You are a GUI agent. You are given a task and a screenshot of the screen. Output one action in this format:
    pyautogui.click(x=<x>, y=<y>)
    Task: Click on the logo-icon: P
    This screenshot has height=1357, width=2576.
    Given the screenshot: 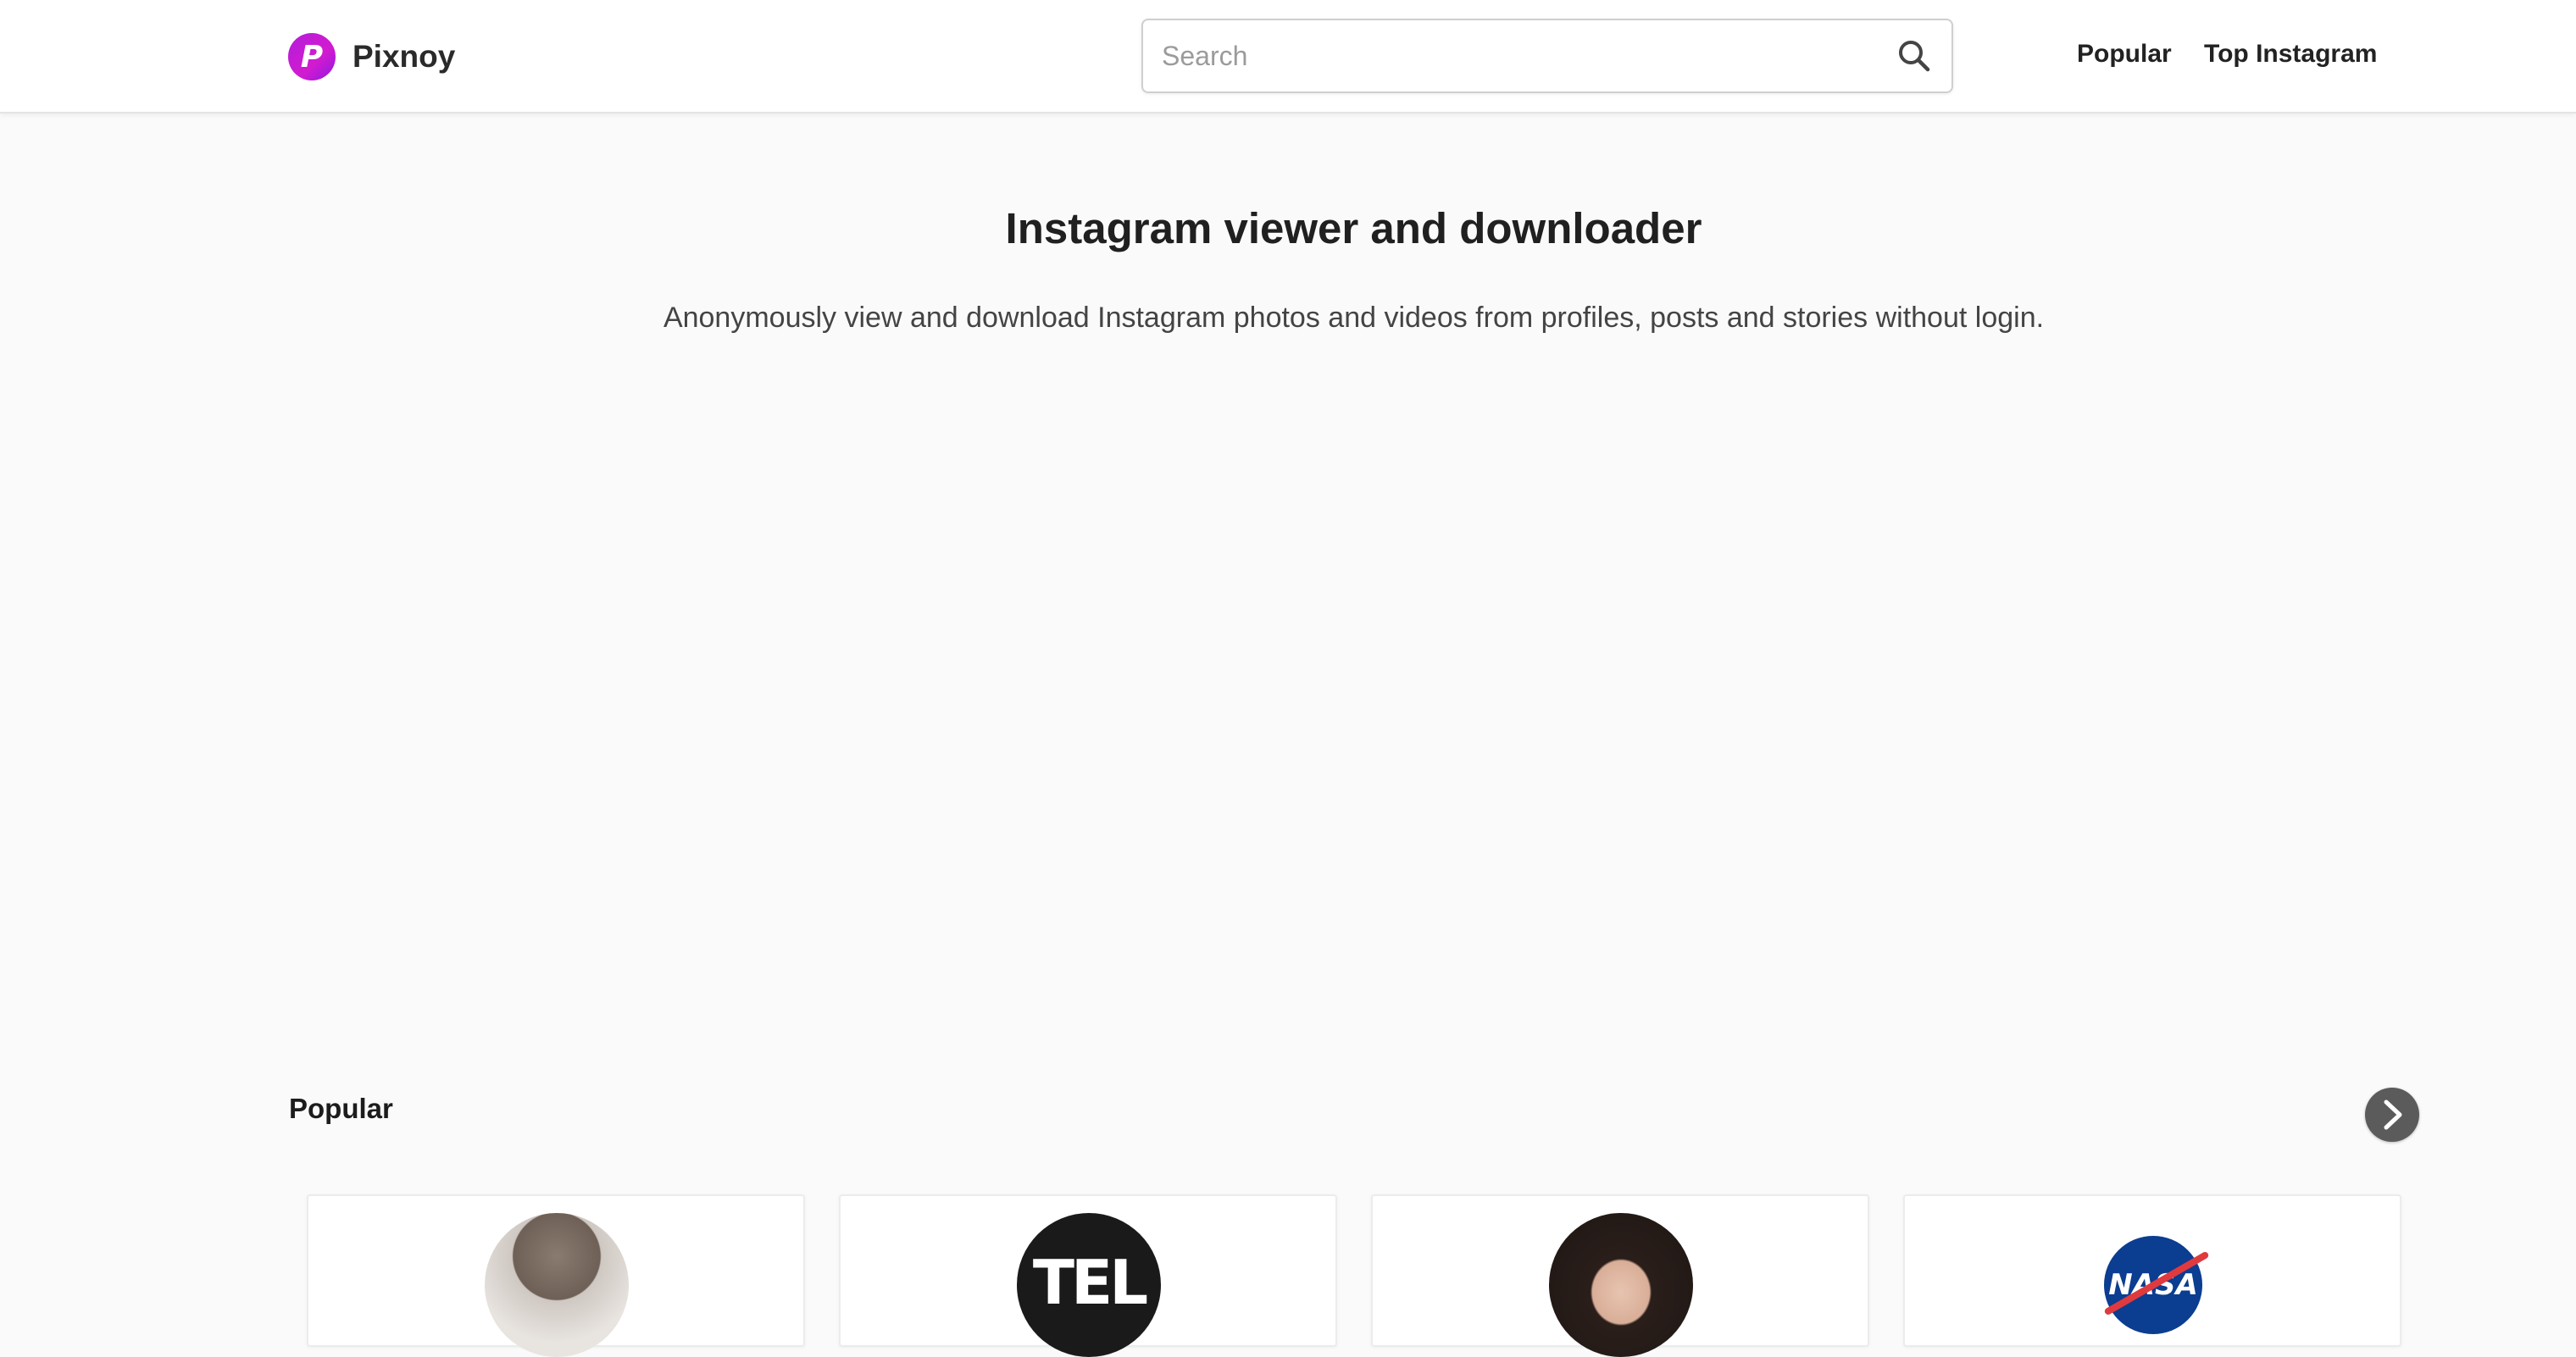 What is the action you would take?
    pyautogui.click(x=312, y=56)
    